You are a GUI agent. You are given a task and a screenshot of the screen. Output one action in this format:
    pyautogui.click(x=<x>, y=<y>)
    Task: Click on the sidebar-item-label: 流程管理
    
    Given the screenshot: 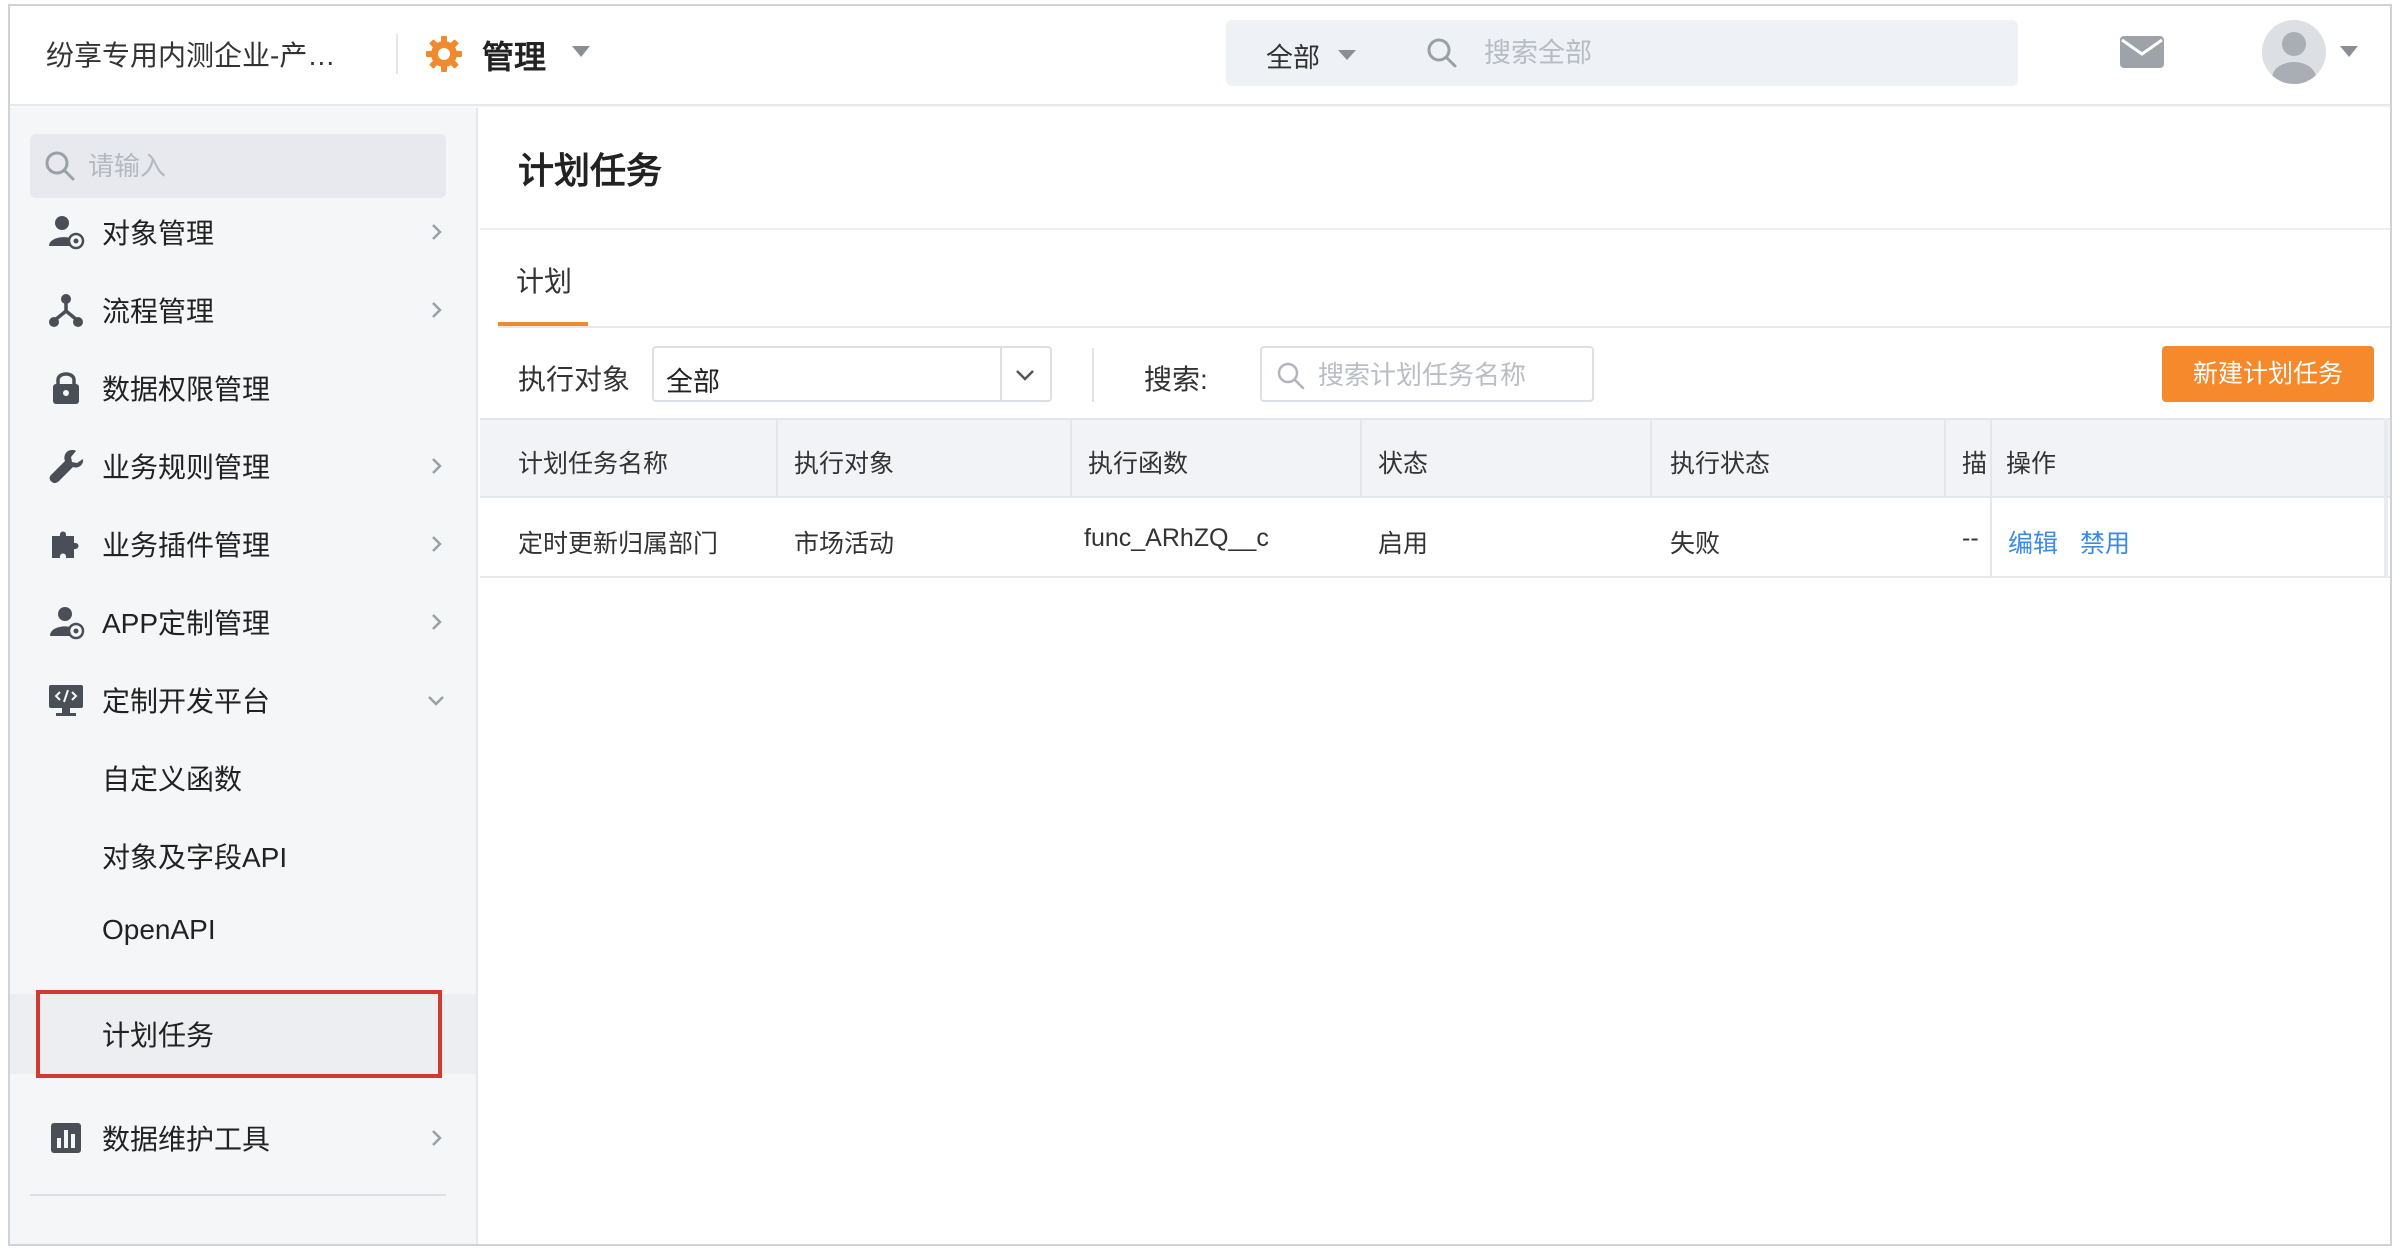 What is the action you would take?
    pyautogui.click(x=158, y=311)
    